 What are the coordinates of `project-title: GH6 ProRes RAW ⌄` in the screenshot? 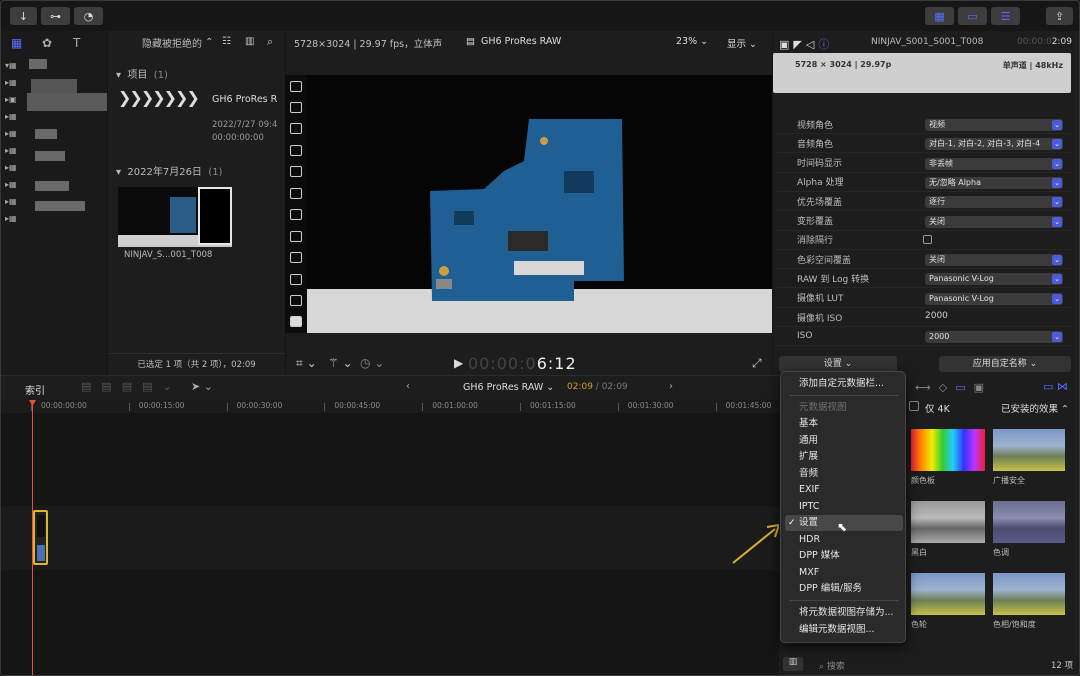 It's located at (508, 387).